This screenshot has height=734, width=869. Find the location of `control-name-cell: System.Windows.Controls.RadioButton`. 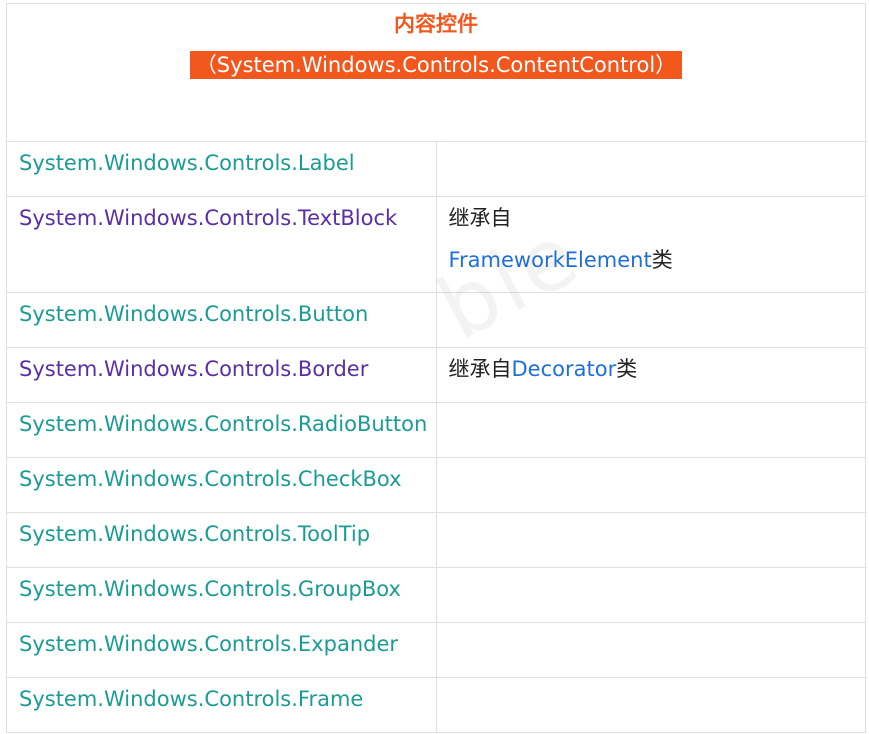

control-name-cell: System.Windows.Controls.RadioButton is located at coordinates (221, 430).